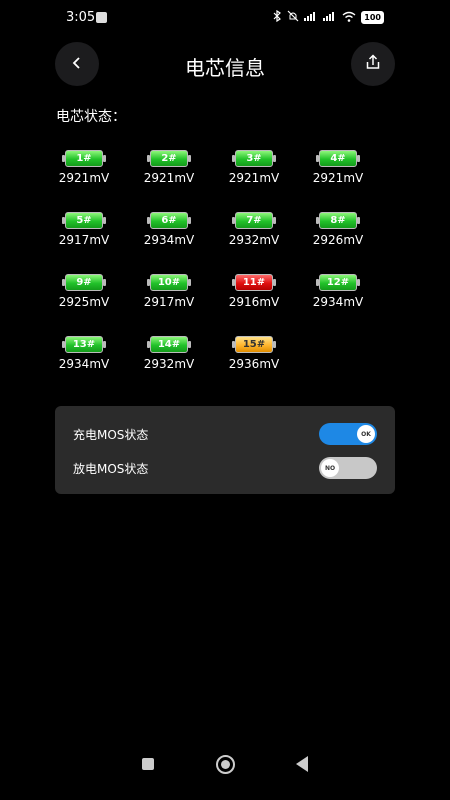 The width and height of the screenshot is (450, 800). I want to click on battery-cell-icon: 5#, so click(84, 220).